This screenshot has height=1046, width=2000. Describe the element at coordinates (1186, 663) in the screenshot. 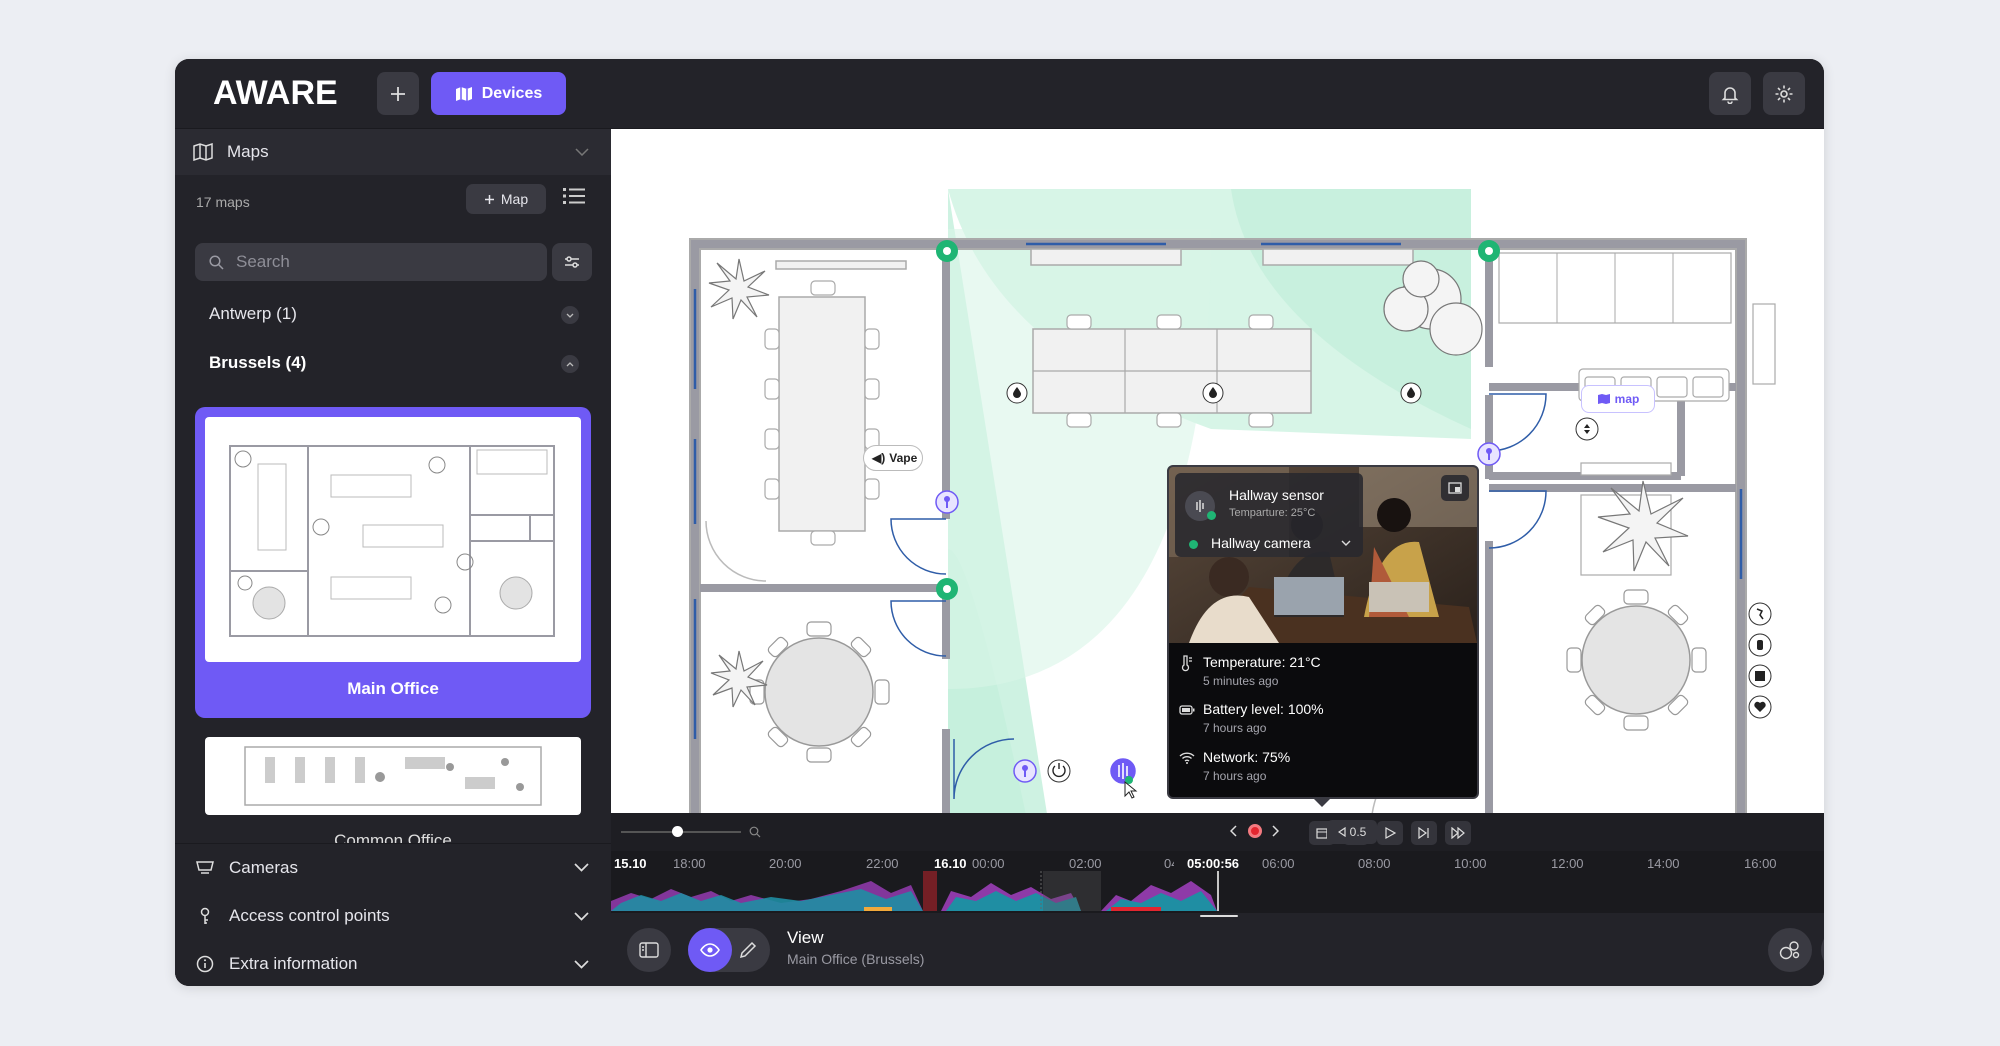

I see `thermometer-icon` at that location.